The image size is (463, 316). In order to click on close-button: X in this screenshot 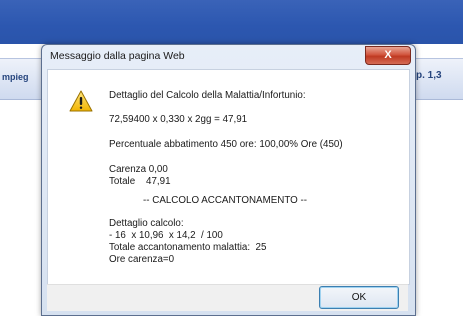, I will do `click(388, 55)`.